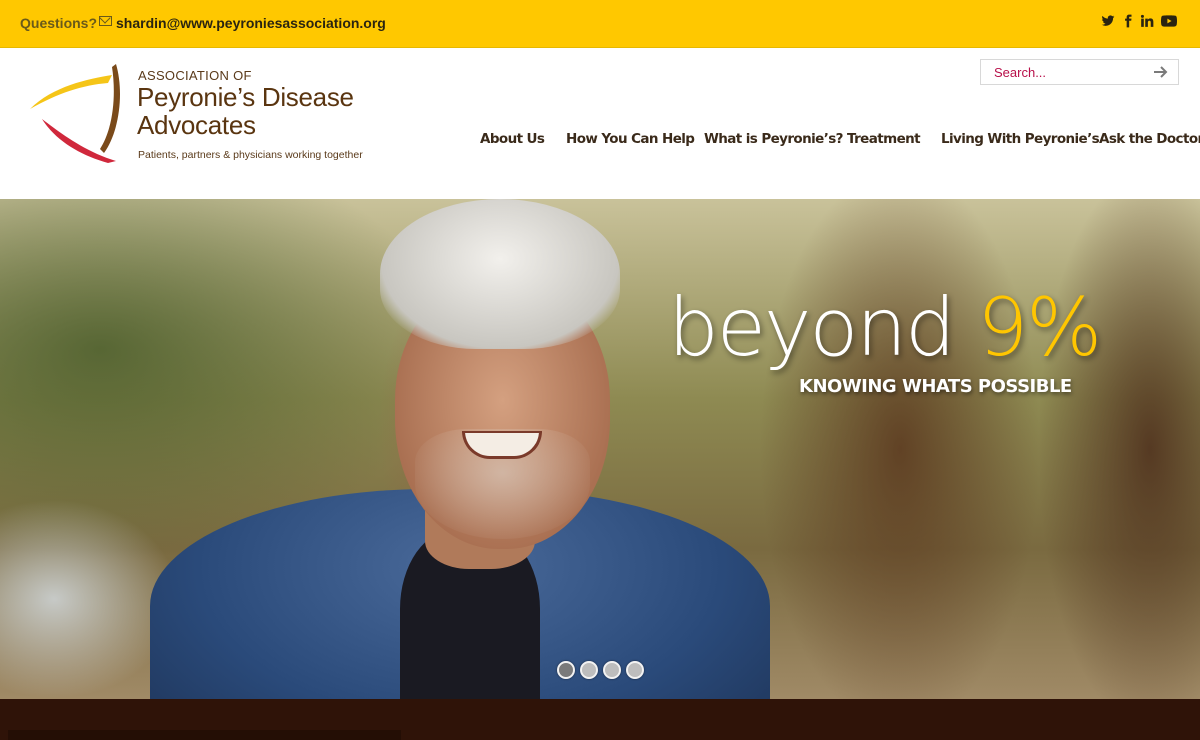 The image size is (1200, 740). Describe the element at coordinates (204, 735) in the screenshot. I see `content-panel-edge` at that location.